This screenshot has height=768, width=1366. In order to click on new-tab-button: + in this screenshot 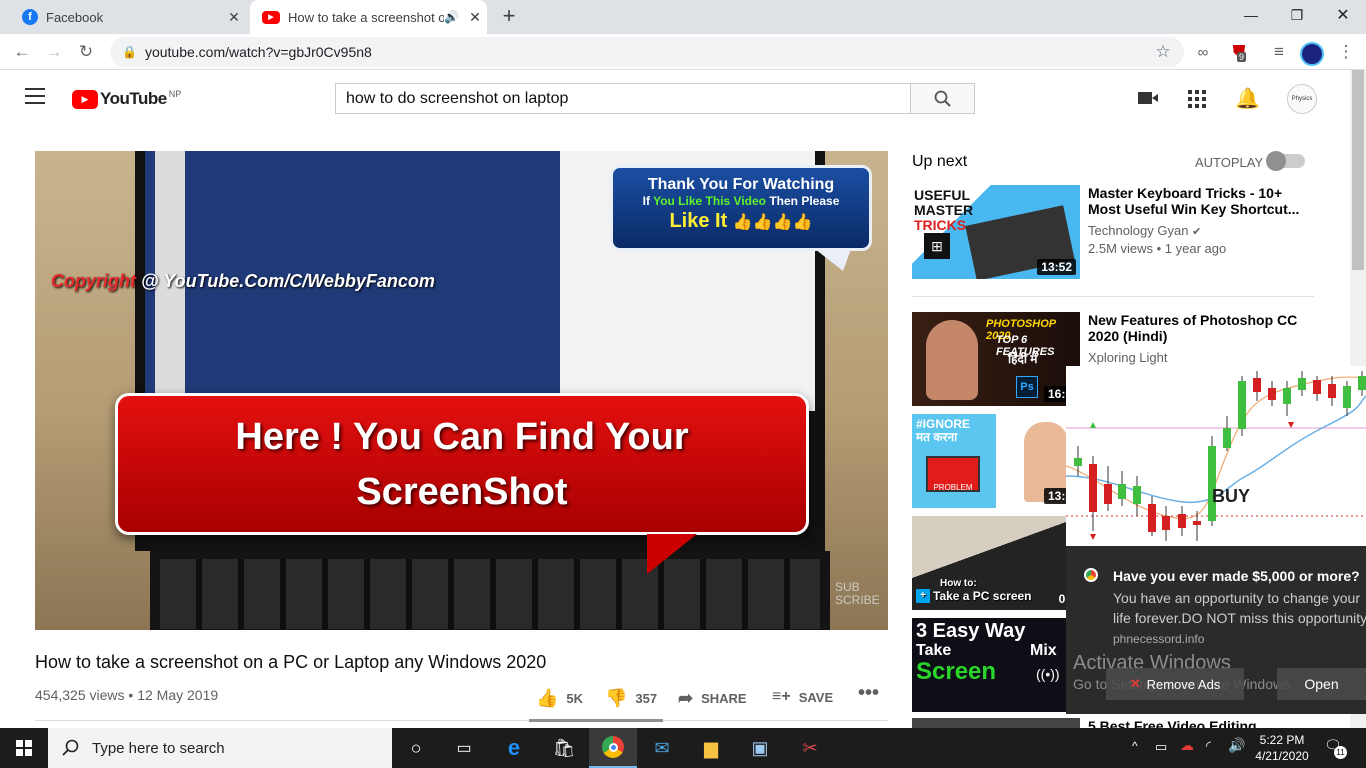, I will do `click(509, 17)`.